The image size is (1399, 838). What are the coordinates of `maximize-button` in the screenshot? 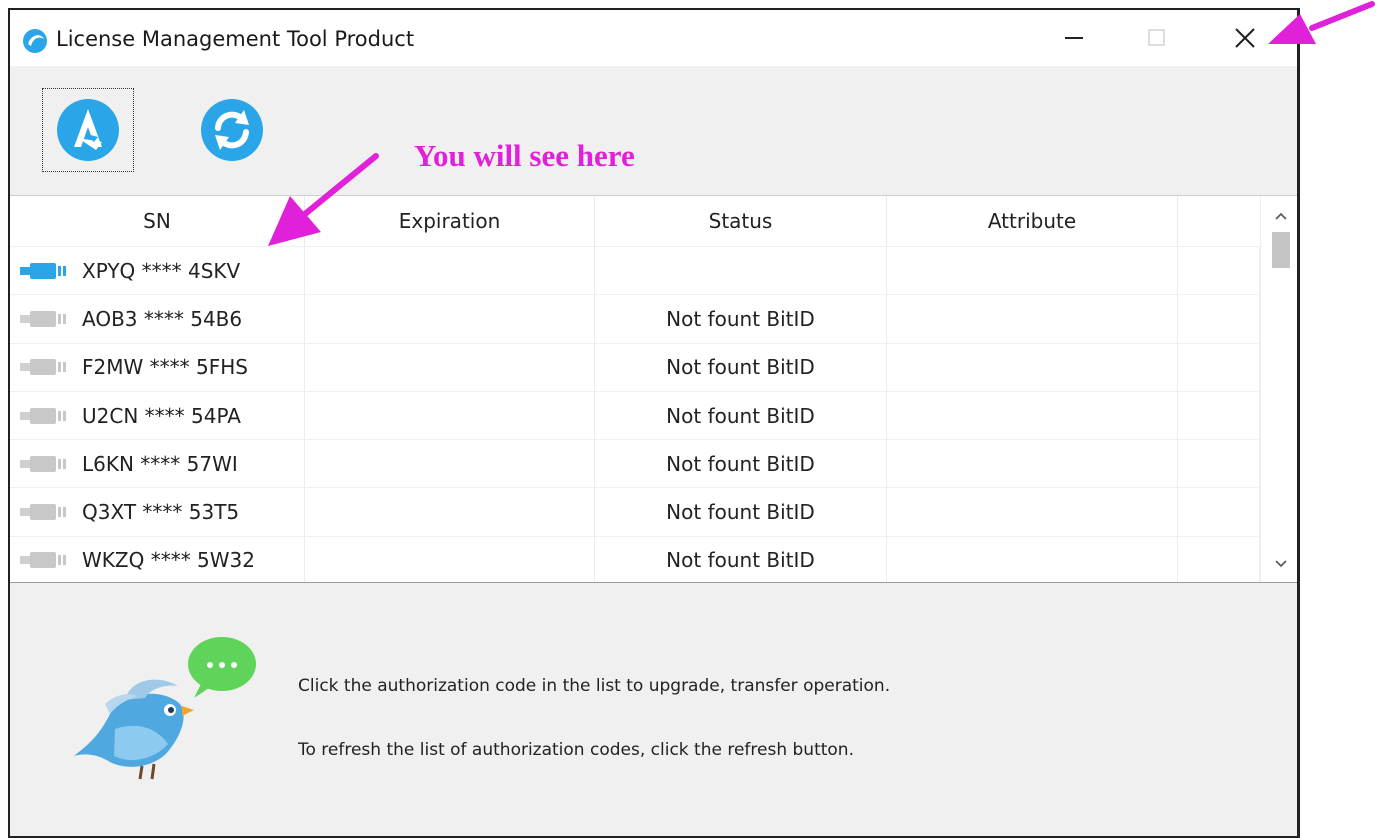 It's located at (1157, 38).